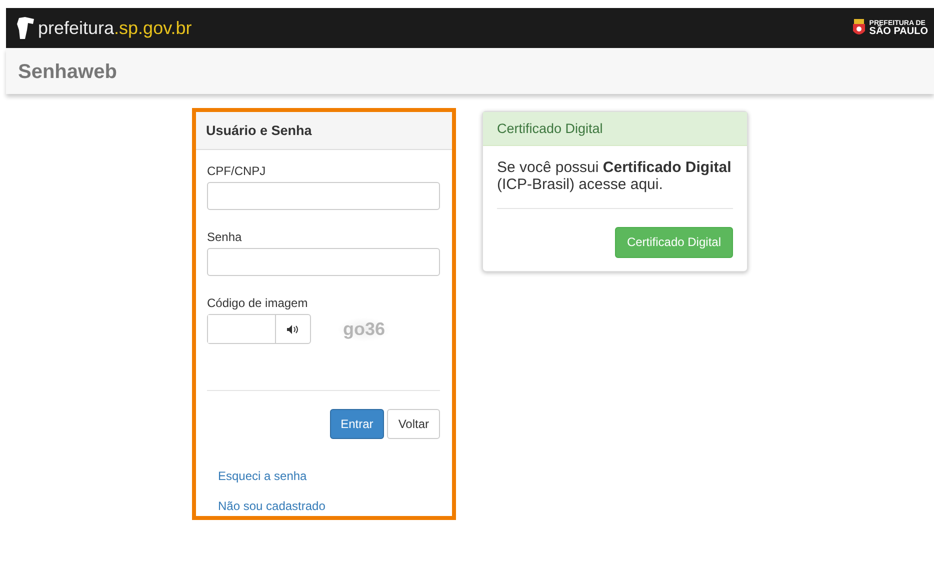 The width and height of the screenshot is (934, 582). I want to click on card-title: Usuário e Senha, so click(324, 131).